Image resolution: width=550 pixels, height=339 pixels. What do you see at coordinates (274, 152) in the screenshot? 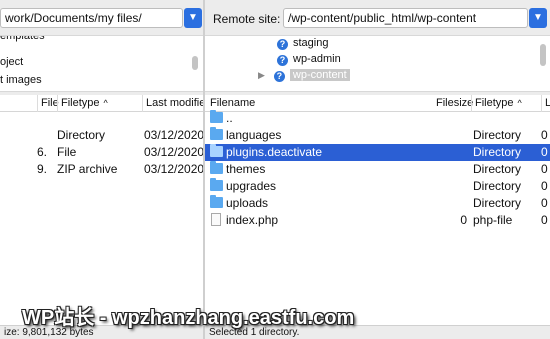
I see `cell-filename: plugins.deactivate` at bounding box center [274, 152].